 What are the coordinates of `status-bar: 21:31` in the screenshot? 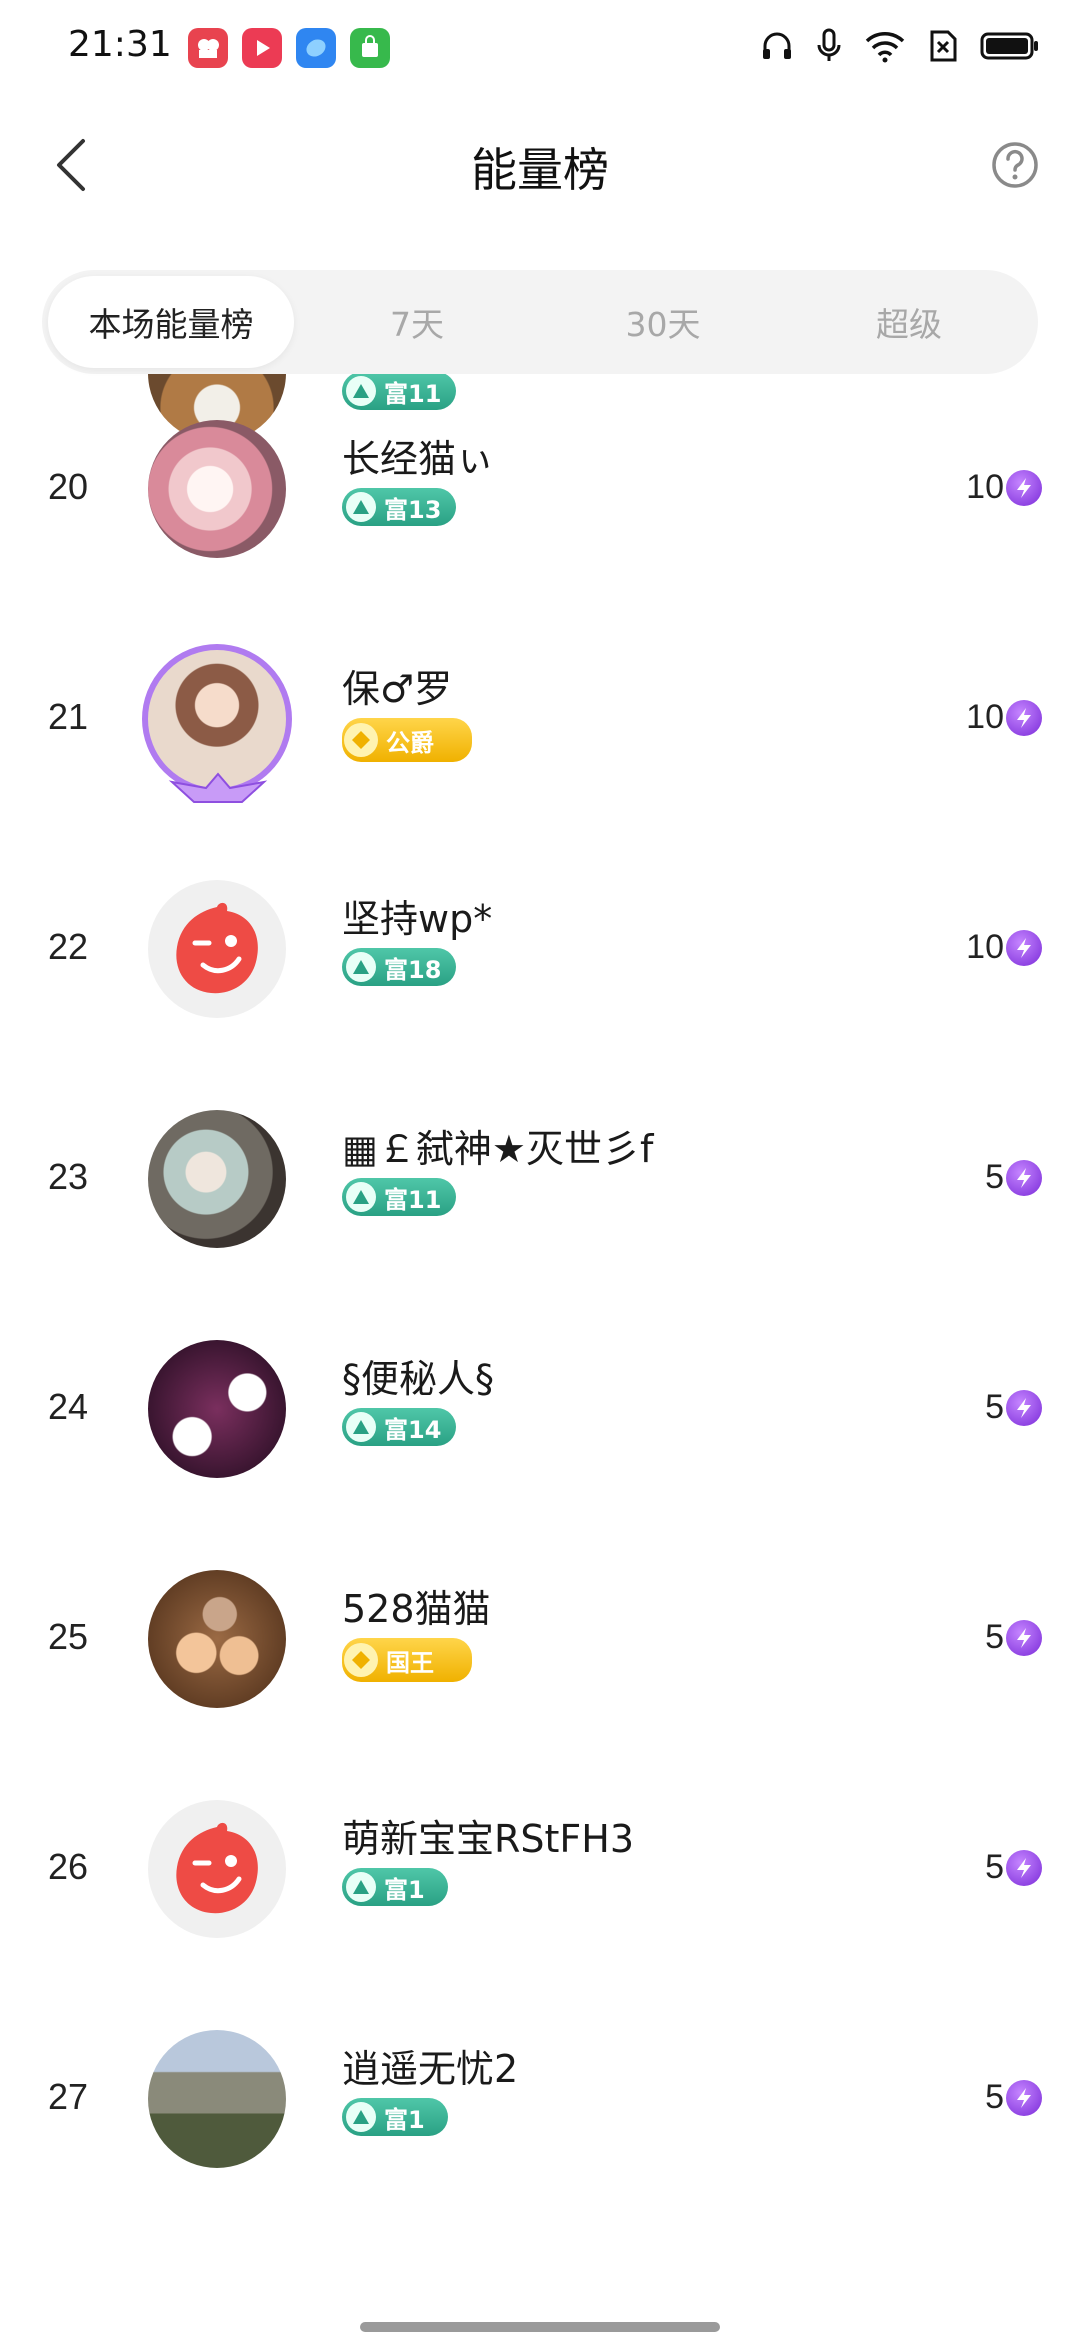 It's located at (540, 48).